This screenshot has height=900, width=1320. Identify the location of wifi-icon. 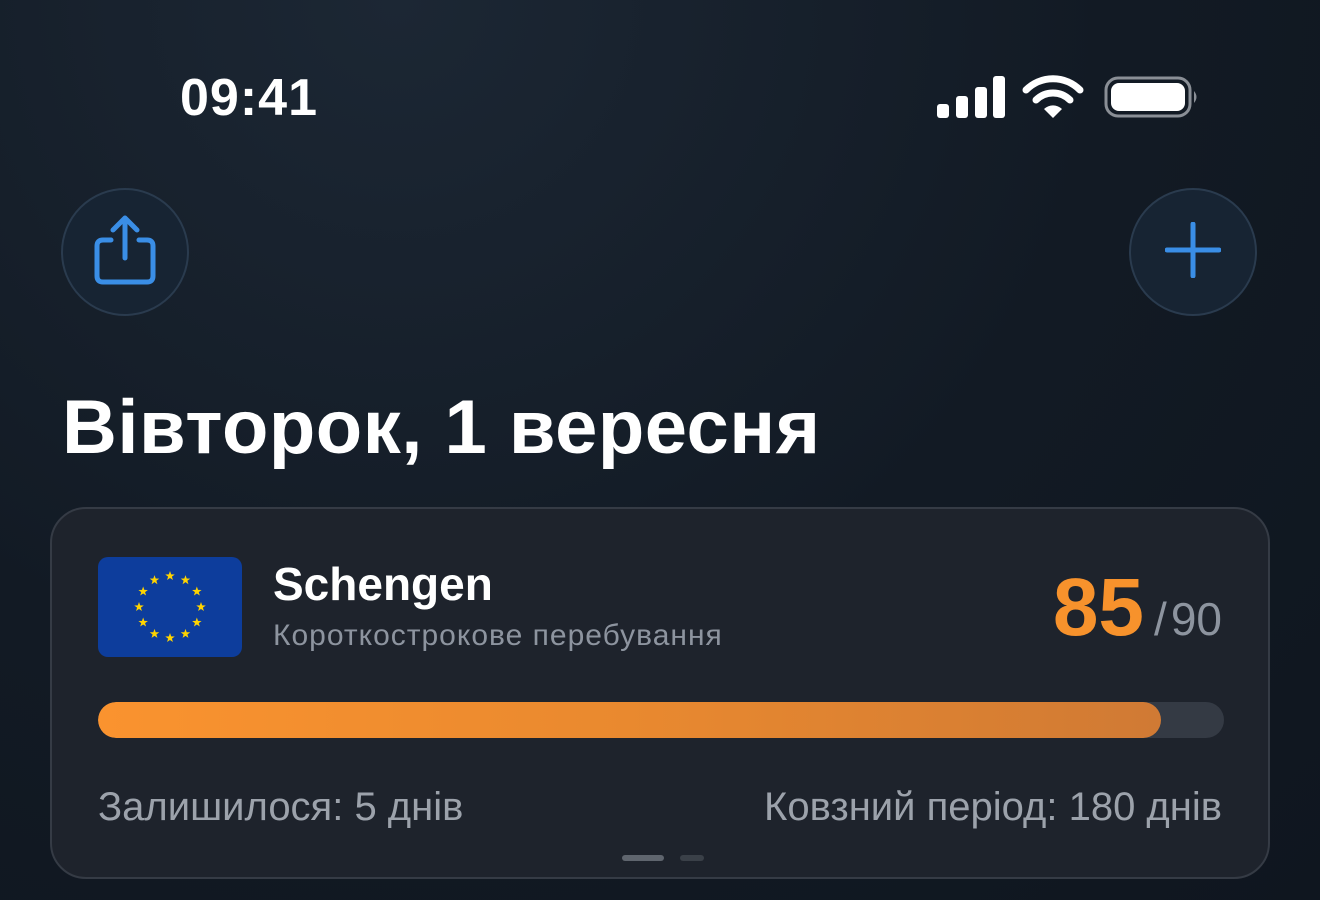
(1053, 97).